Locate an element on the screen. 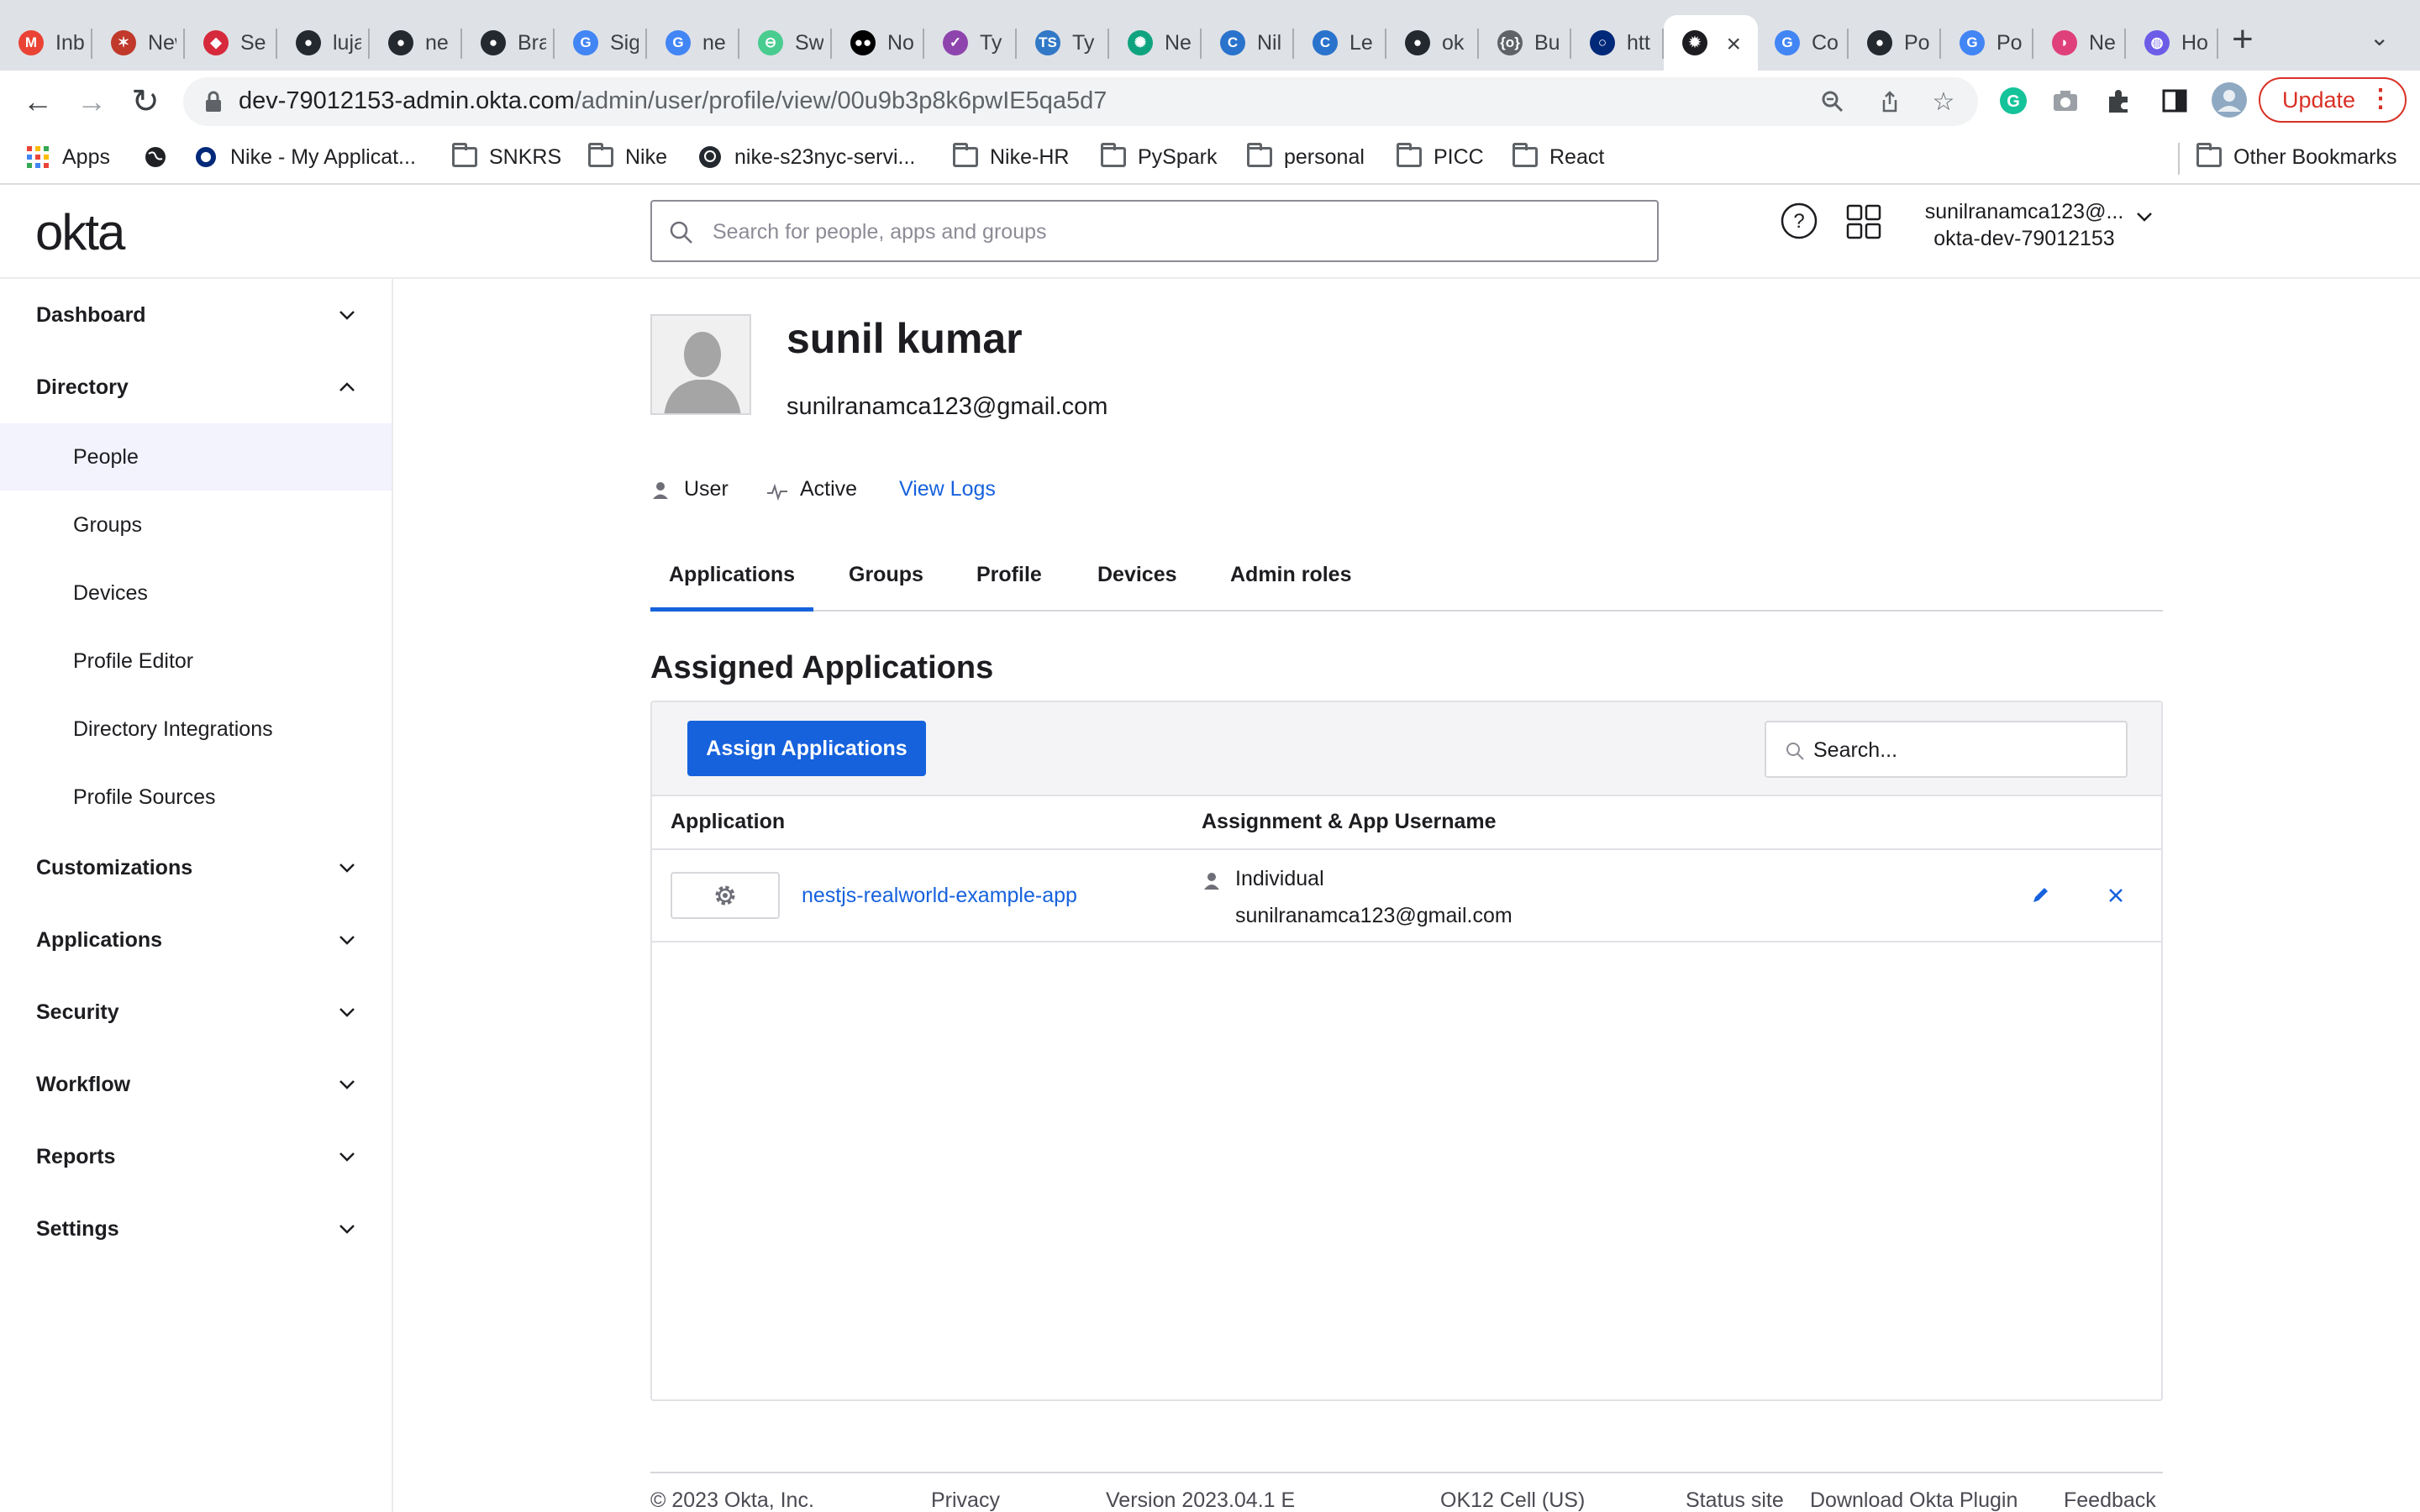 The width and height of the screenshot is (2420, 1512). zoom-icon is located at coordinates (1833, 102).